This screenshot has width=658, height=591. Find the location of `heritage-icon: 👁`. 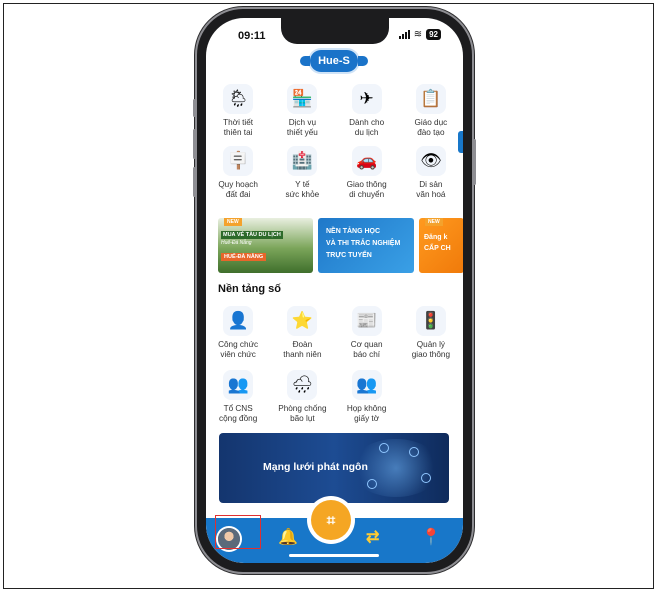

heritage-icon: 👁 is located at coordinates (430, 161).